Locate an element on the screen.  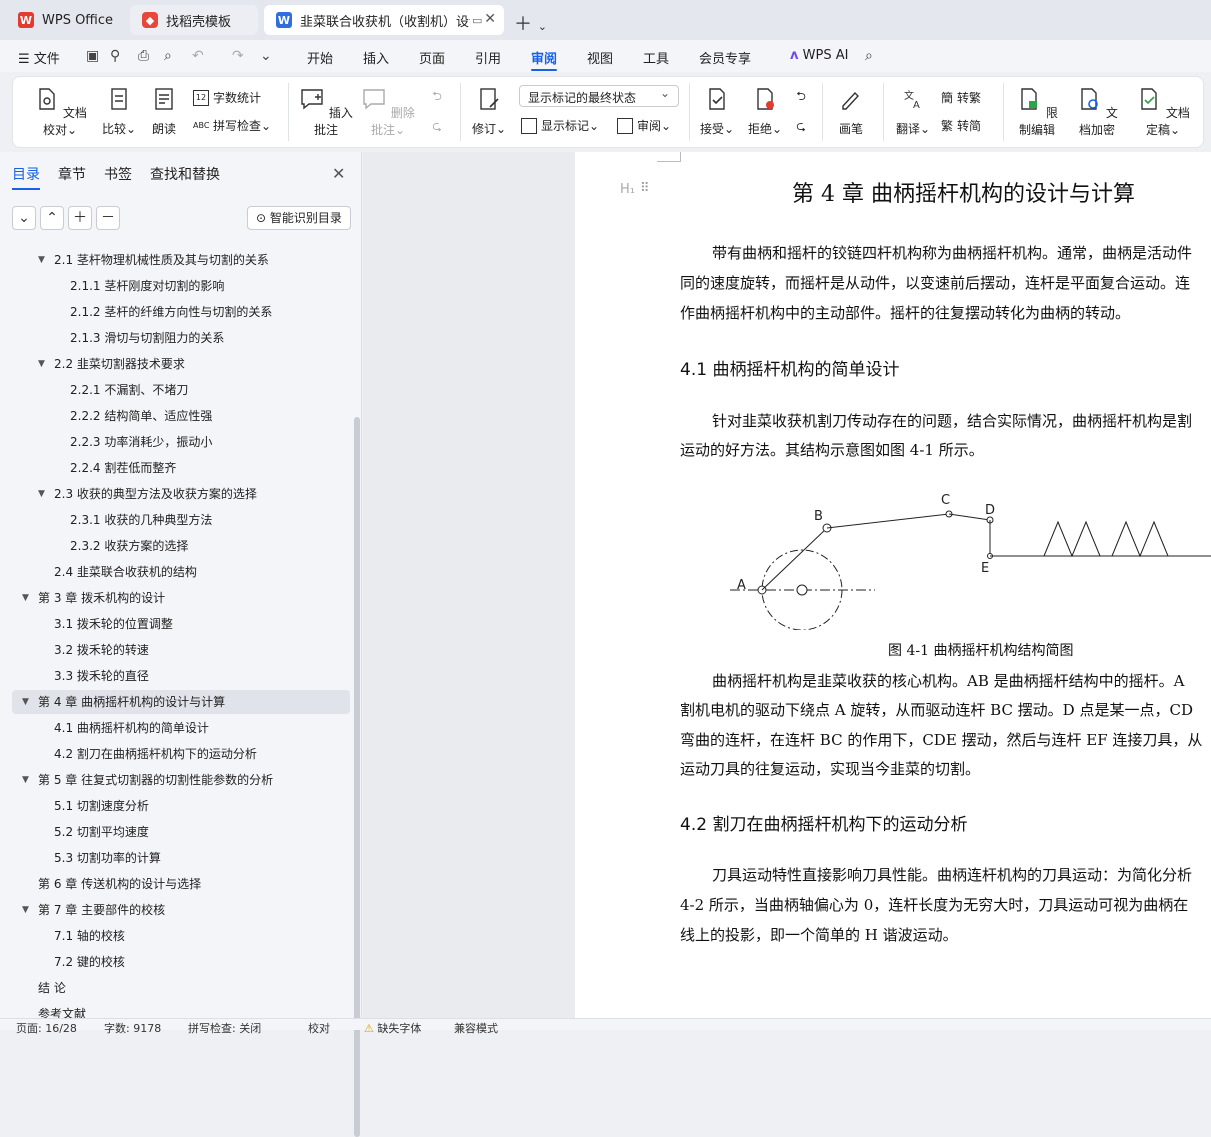
expand-down-button: ⌄ is located at coordinates (24, 218).